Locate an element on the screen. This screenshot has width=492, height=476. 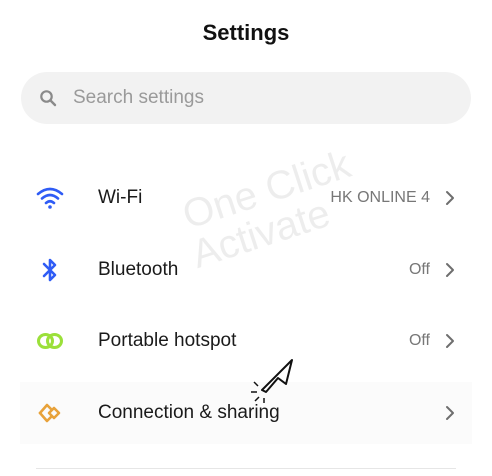
wifi-icon is located at coordinates (50, 198).